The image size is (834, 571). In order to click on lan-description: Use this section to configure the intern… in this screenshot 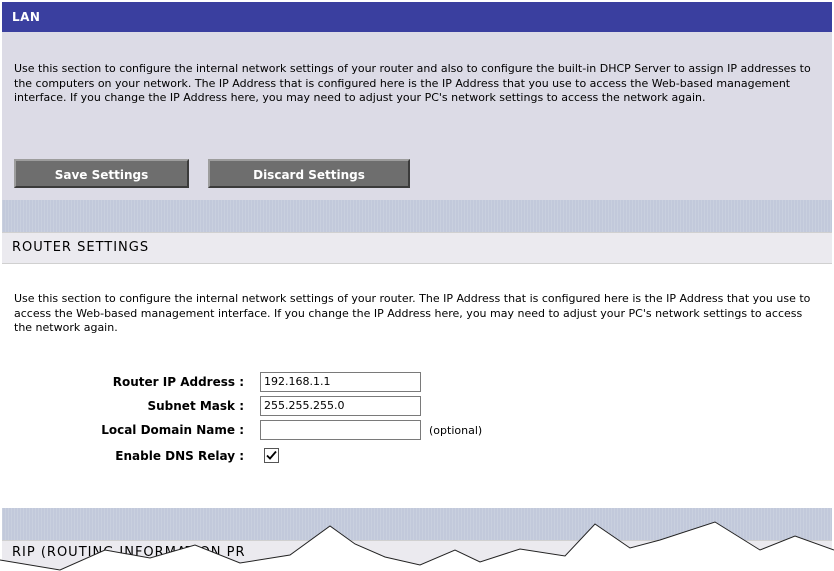, I will do `click(412, 83)`.